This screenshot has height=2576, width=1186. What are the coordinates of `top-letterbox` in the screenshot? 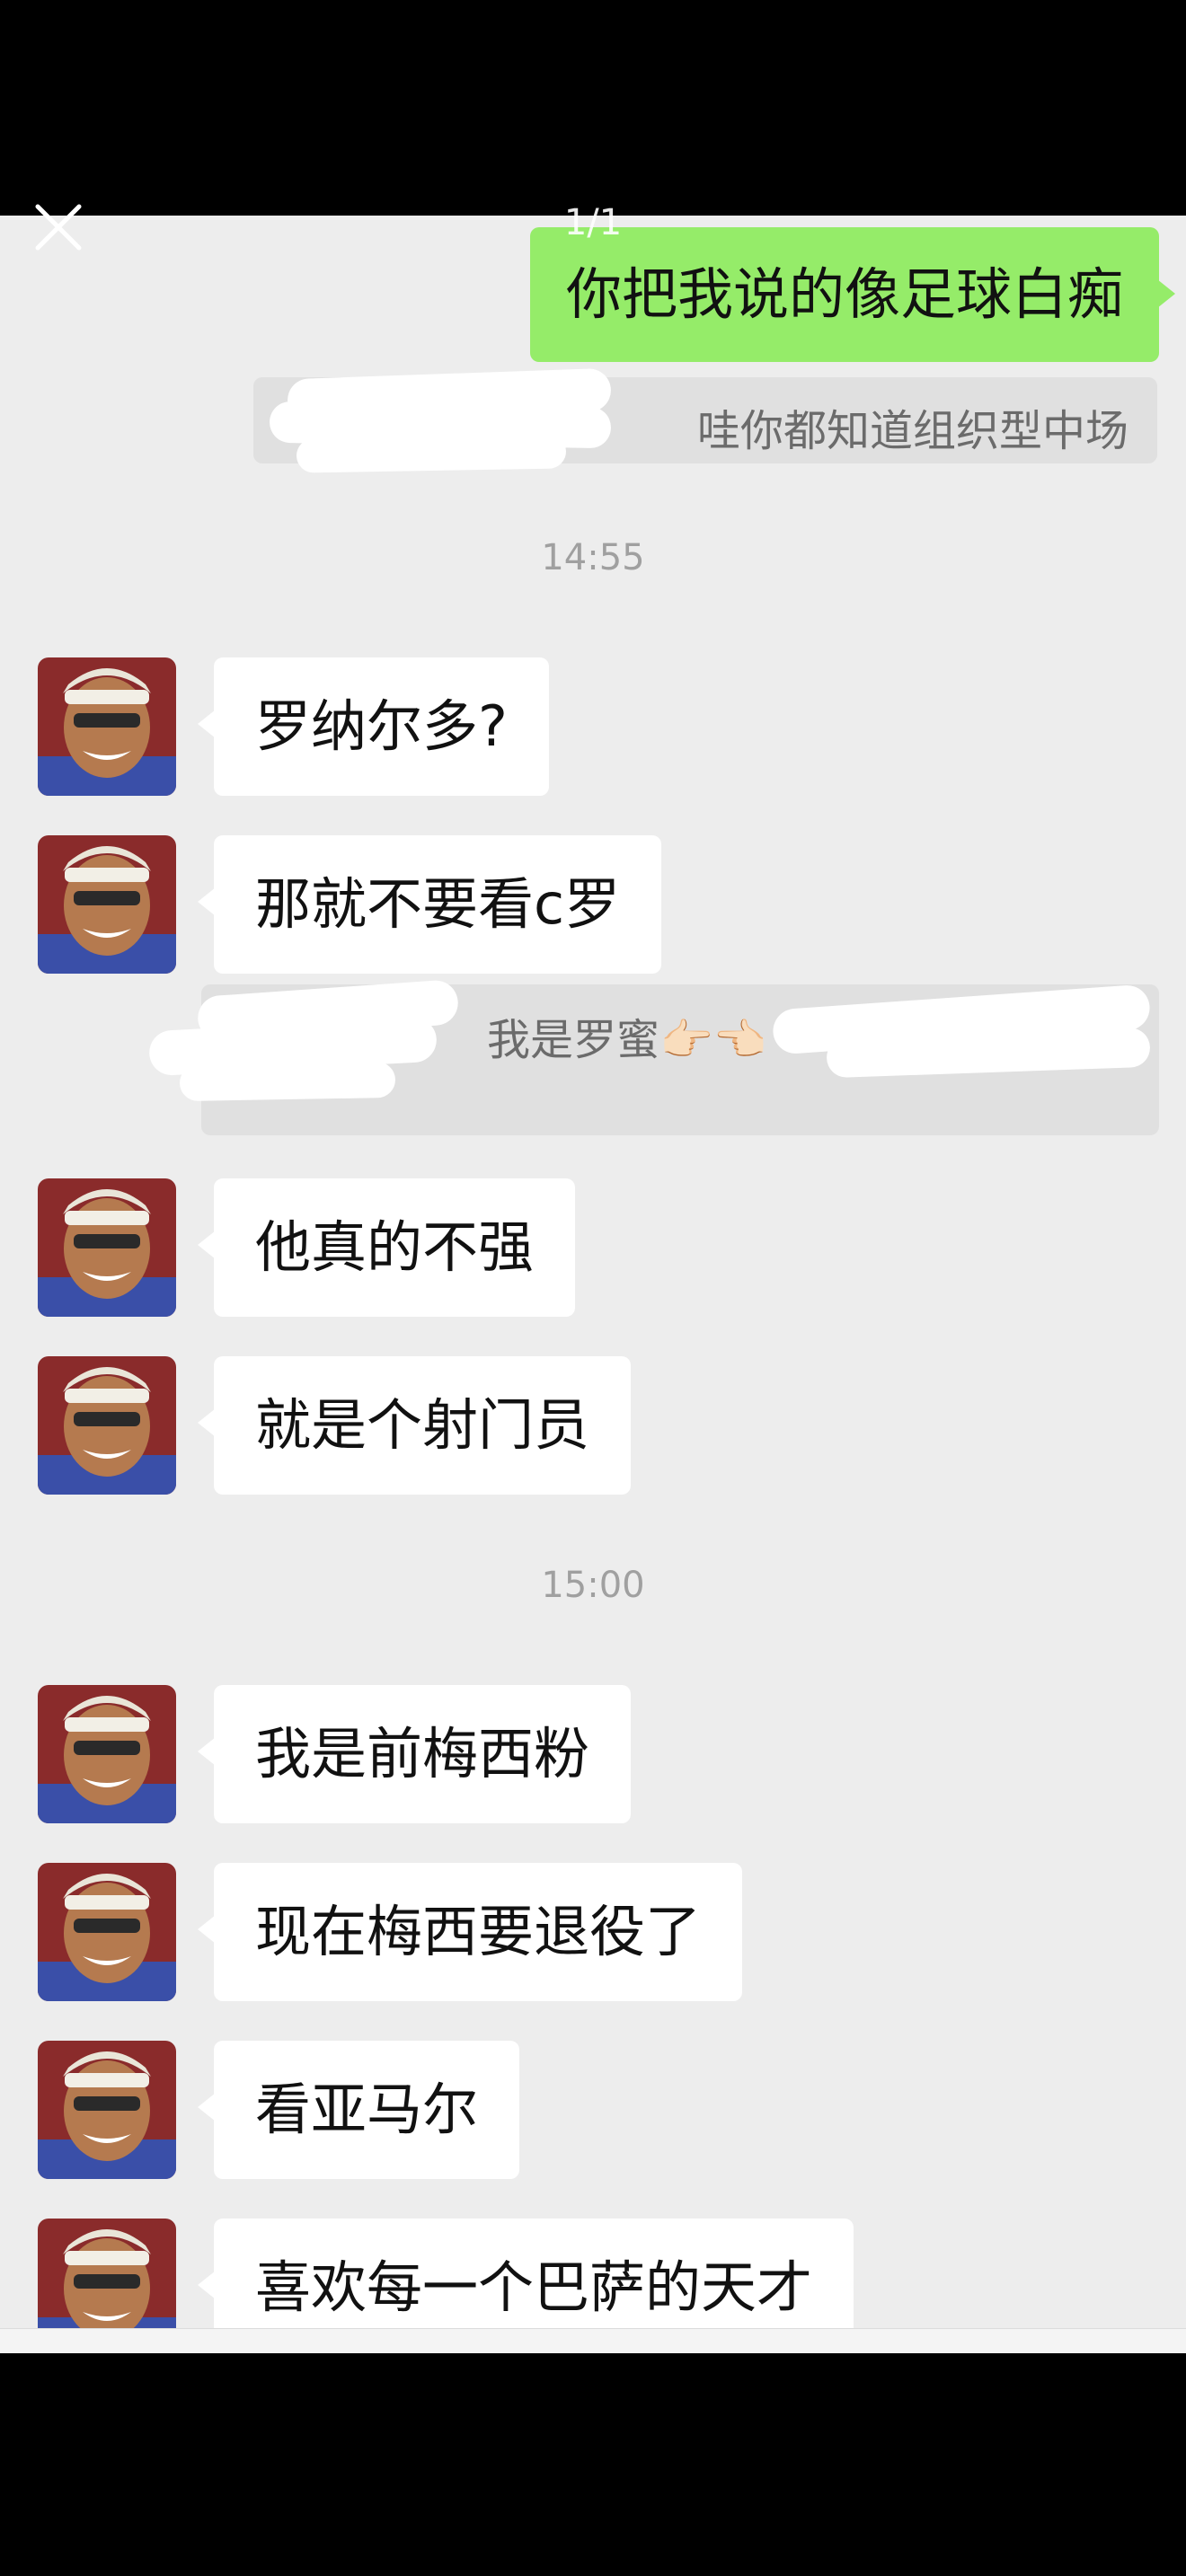 It's located at (593, 108).